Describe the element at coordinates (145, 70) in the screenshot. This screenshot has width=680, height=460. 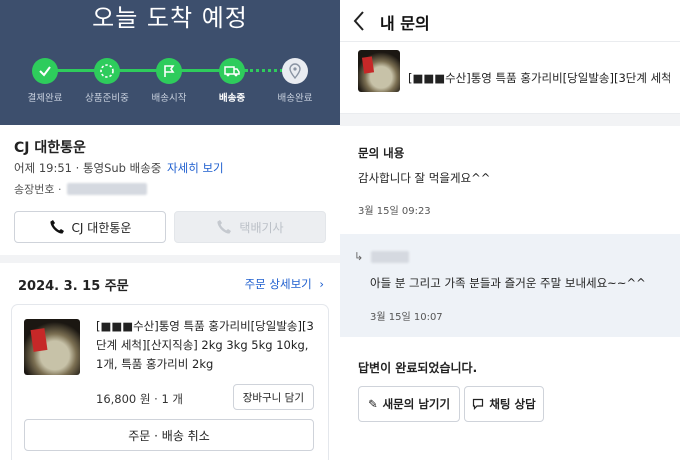
I see `progress-line` at that location.